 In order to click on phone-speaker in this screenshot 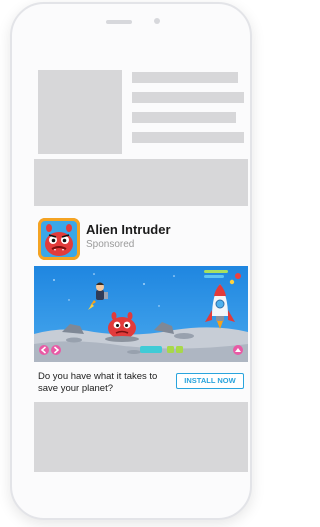, I will do `click(119, 22)`.